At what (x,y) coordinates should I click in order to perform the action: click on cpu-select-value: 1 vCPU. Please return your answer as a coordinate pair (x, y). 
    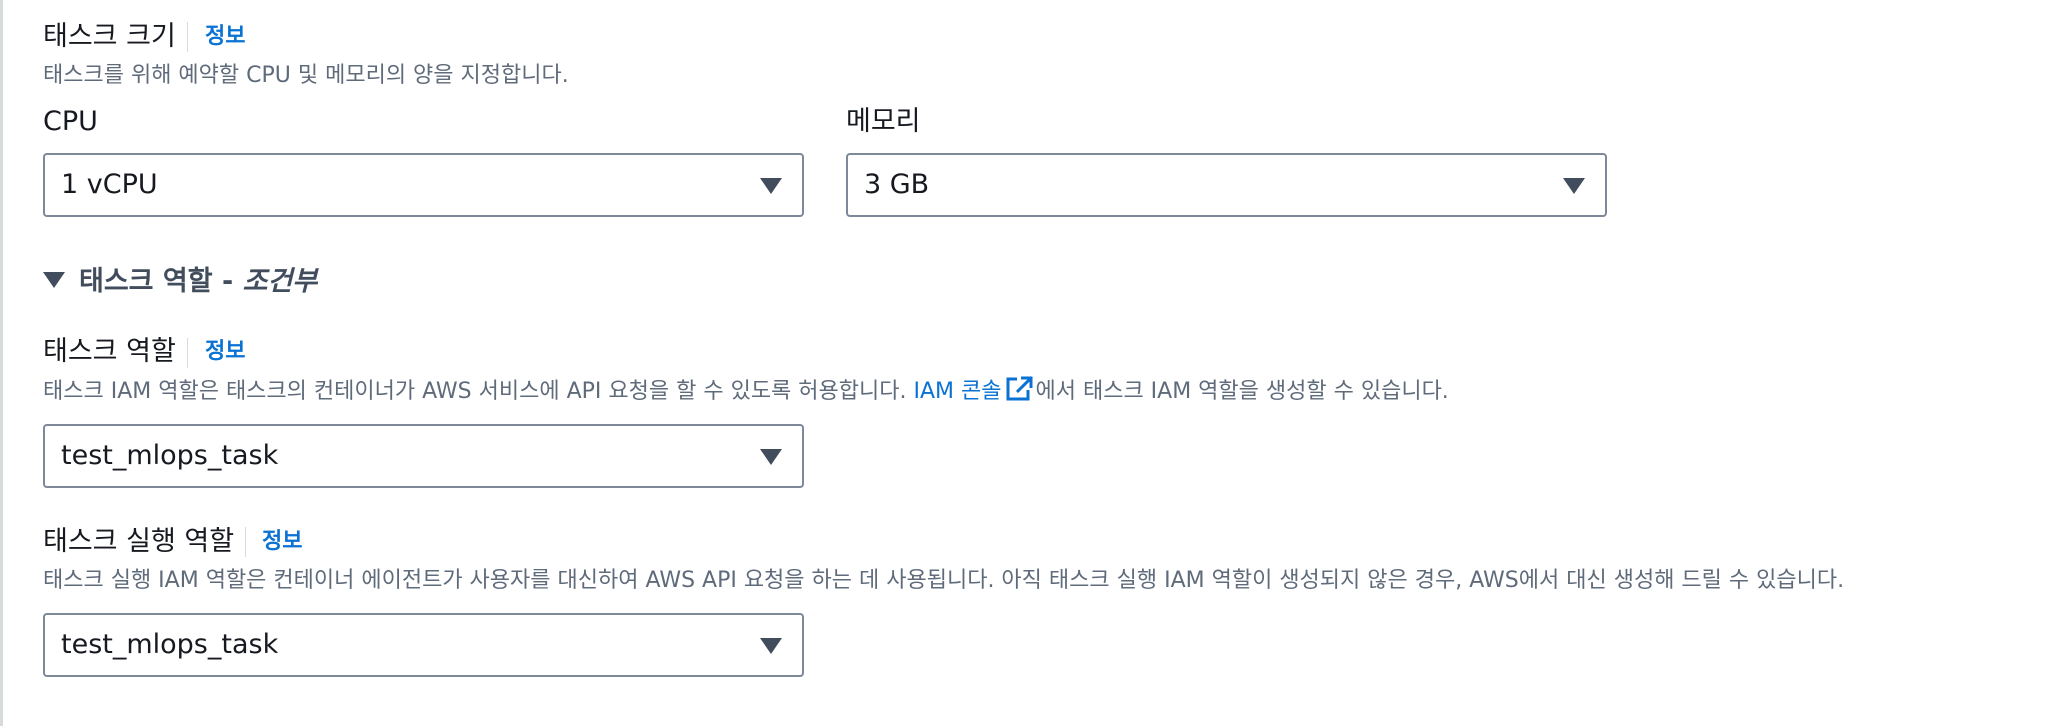
    Looking at the image, I should click on (109, 184).